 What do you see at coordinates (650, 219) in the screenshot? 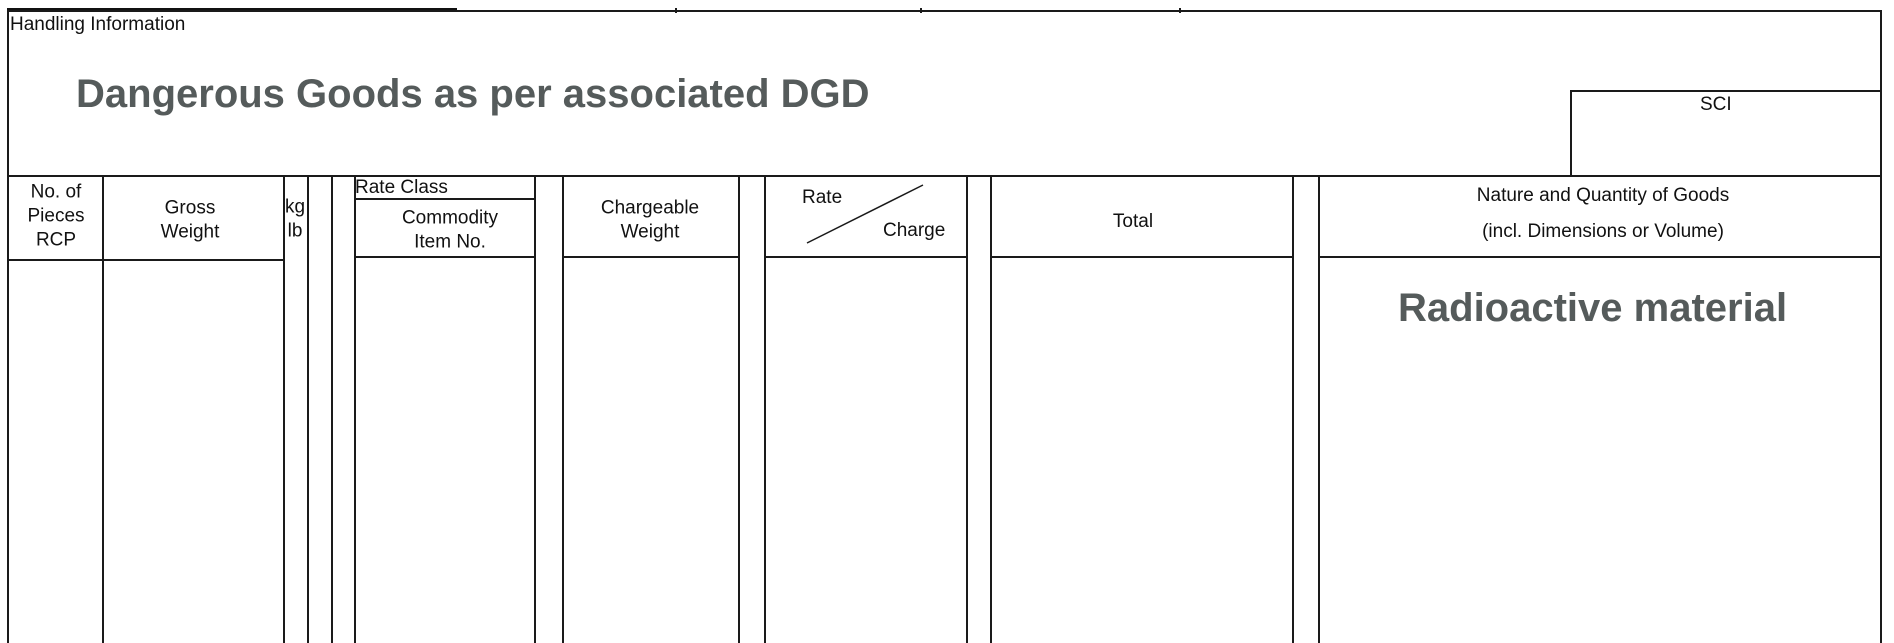
I see `header-chargeable-weight: Chargeable Weight` at bounding box center [650, 219].